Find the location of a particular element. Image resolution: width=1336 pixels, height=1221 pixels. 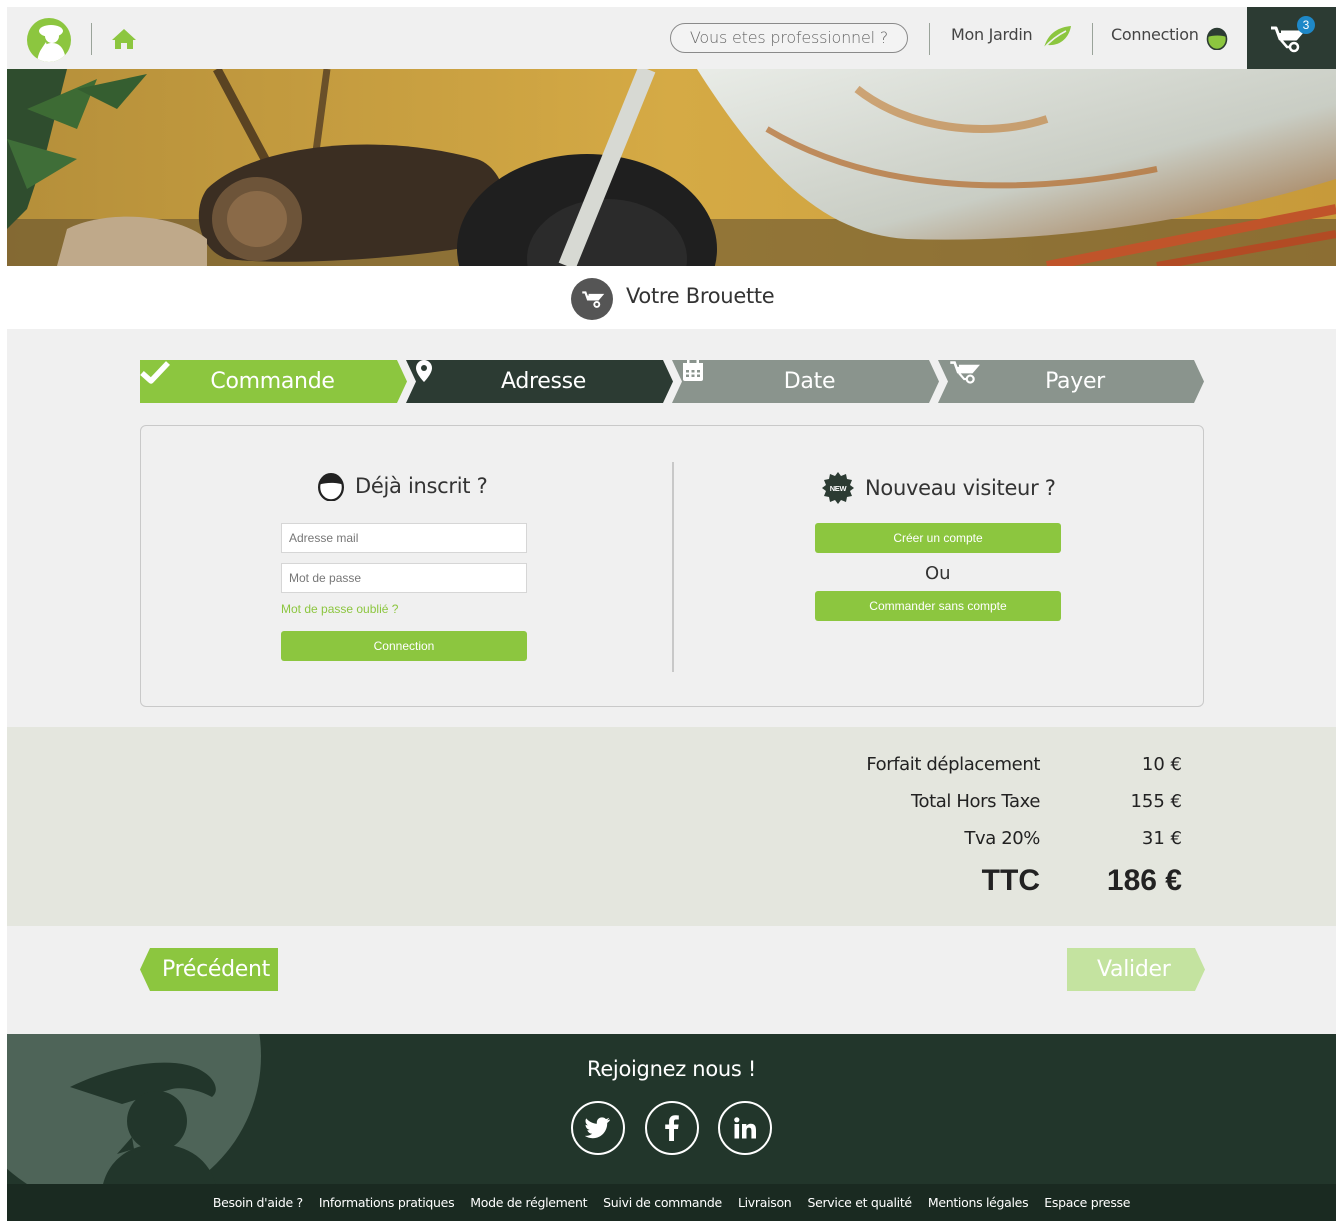

create-account-button: Créer un compte is located at coordinates (938, 538).